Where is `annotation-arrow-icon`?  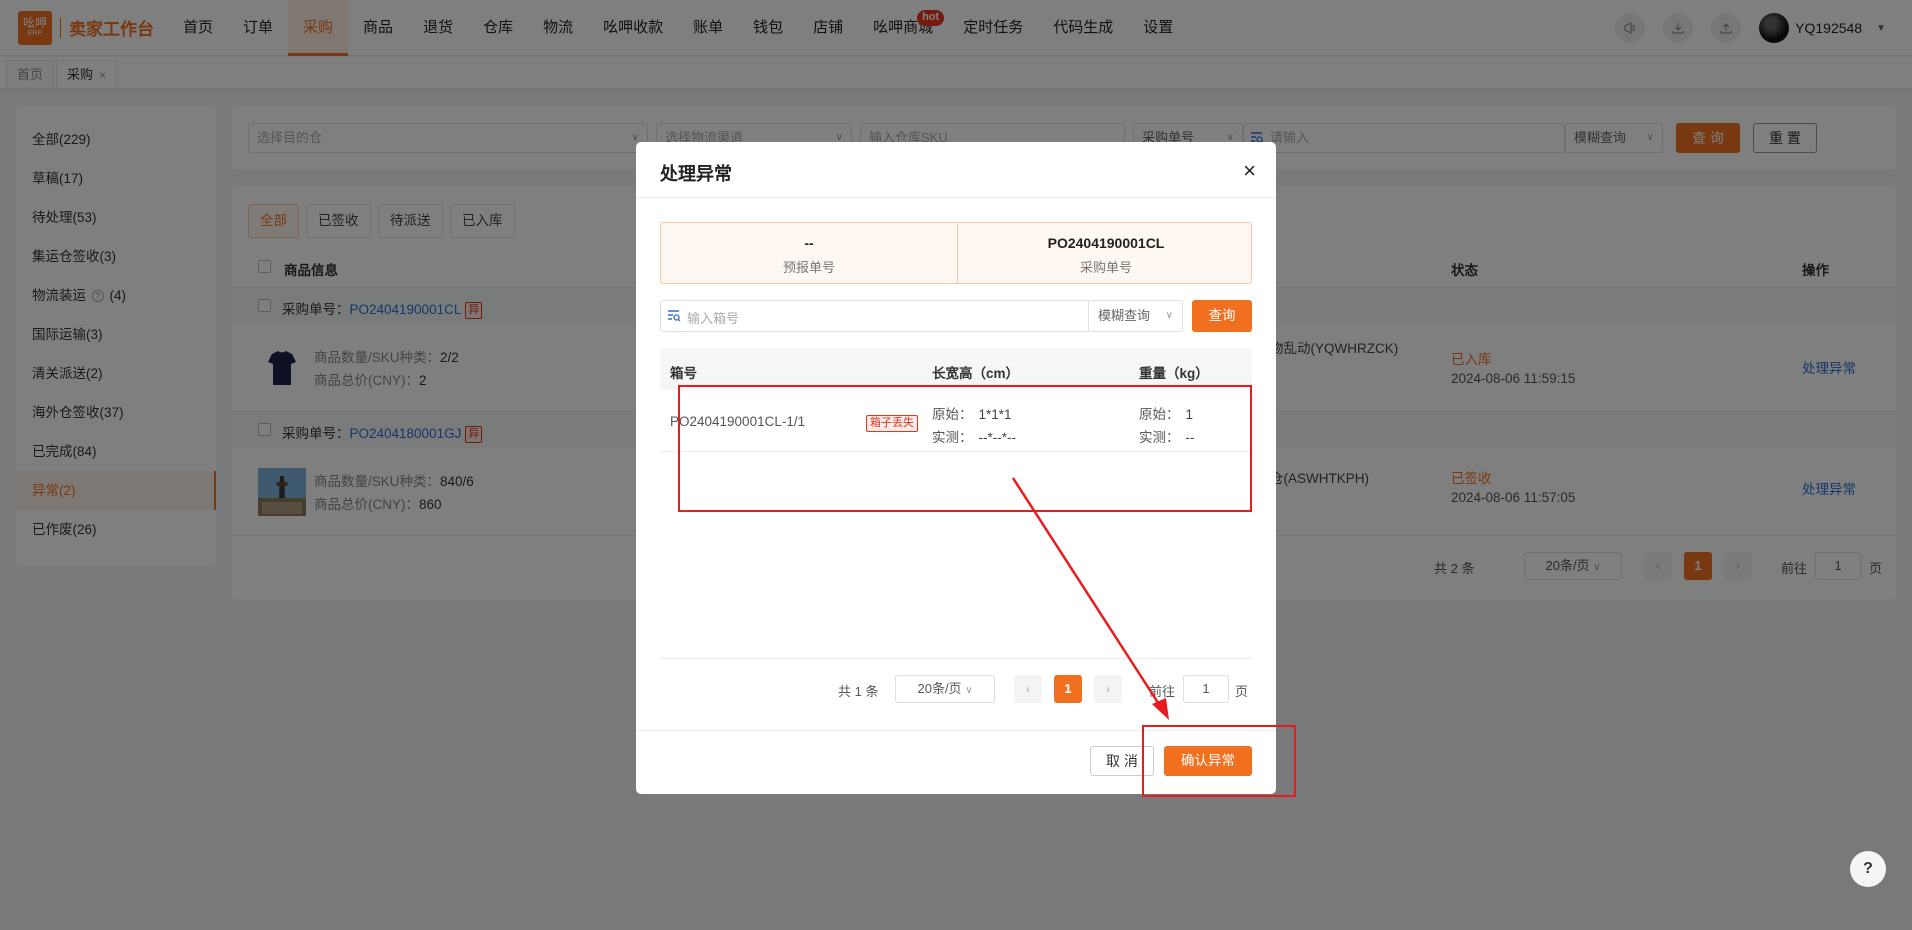
annotation-arrow-icon is located at coordinates (1090, 598).